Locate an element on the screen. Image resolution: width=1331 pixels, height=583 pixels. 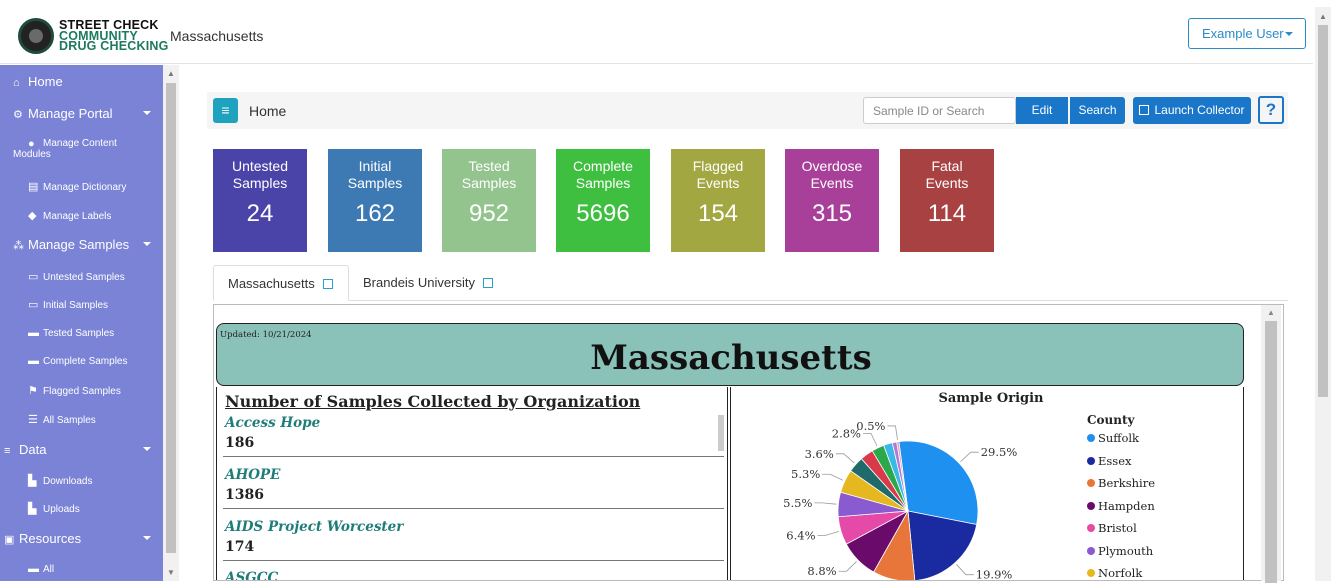
sidebar-item-untested-samples: ▭ Untested Samples is located at coordinates (81, 276).